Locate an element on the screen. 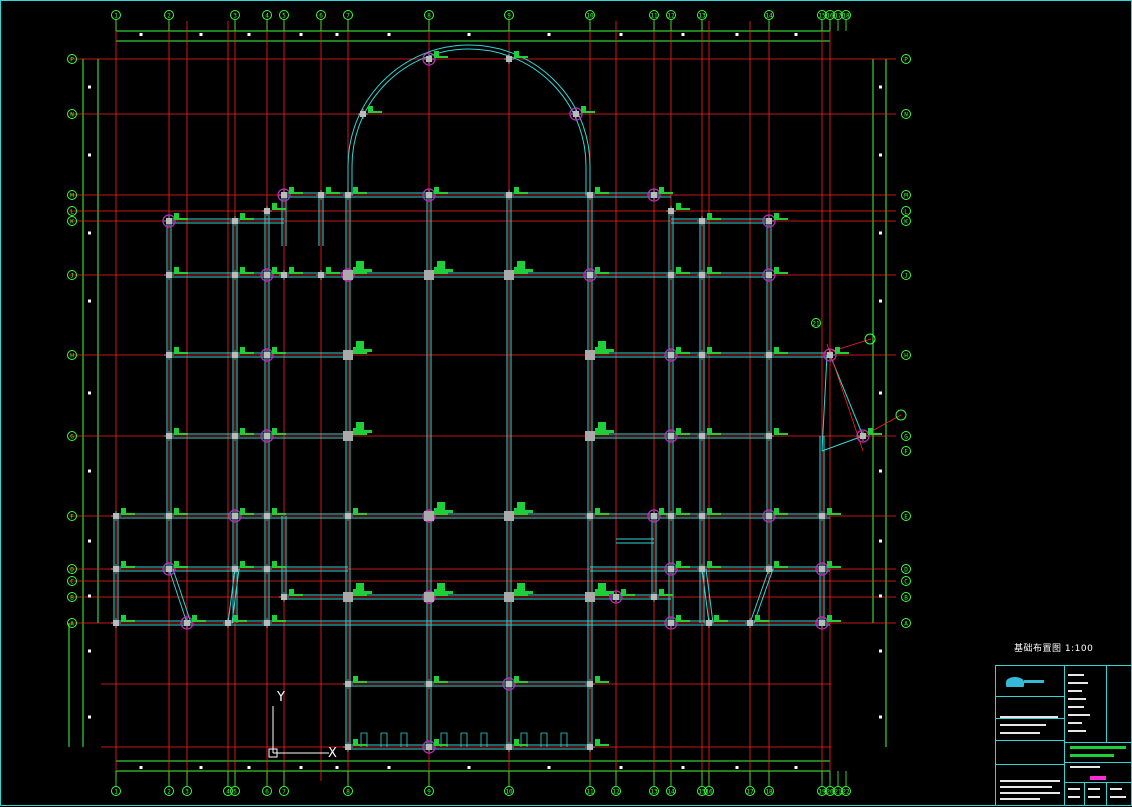 This screenshot has height=807, width=1132. axis-bubble-top-5-label: 6 is located at coordinates (321, 16).